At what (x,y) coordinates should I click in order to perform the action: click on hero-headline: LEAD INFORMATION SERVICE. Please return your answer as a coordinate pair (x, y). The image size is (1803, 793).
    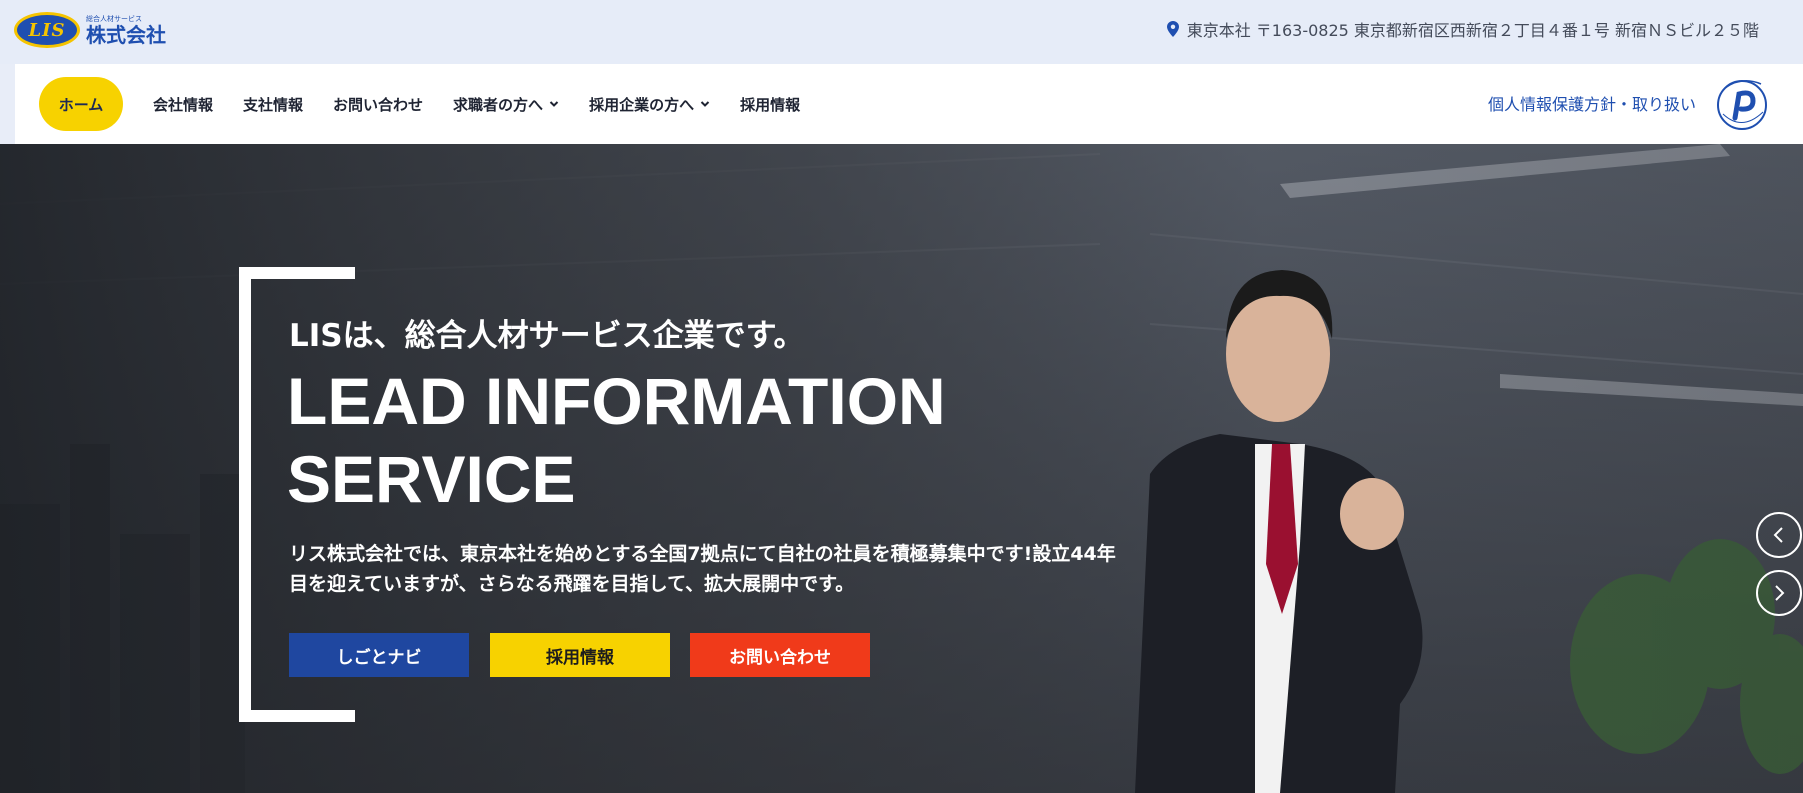
    Looking at the image, I should click on (647, 440).